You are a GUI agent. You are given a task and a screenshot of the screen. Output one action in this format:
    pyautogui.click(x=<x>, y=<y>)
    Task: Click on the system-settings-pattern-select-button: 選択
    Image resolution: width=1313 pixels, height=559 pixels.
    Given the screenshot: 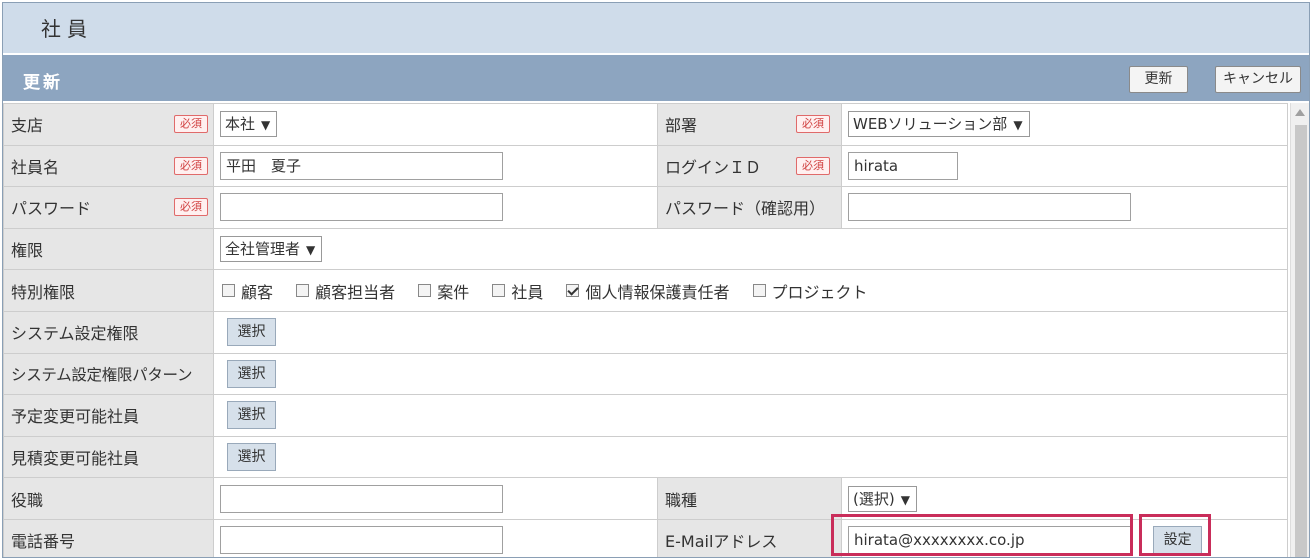 What is the action you would take?
    pyautogui.click(x=251, y=373)
    